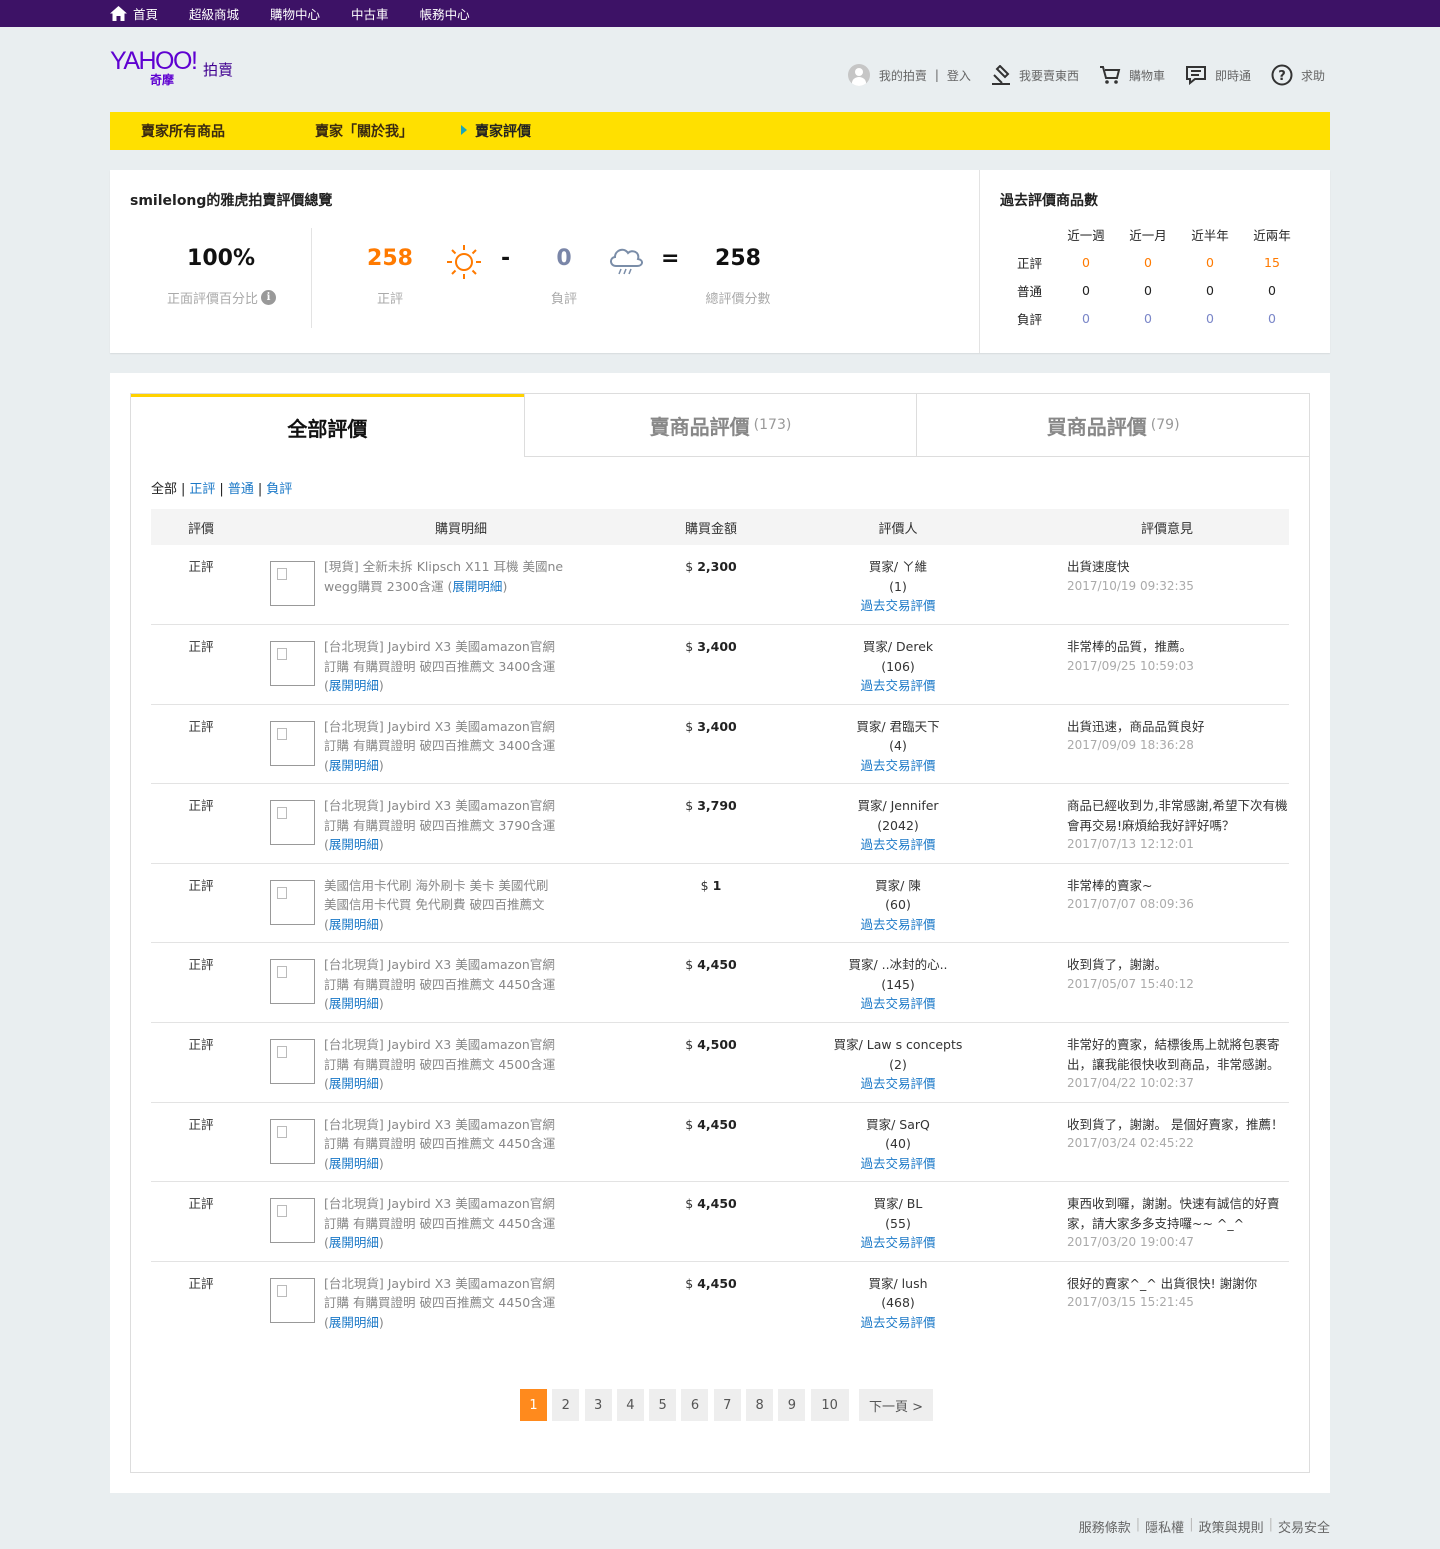 This screenshot has height=1549, width=1440. What do you see at coordinates (164, 489) in the screenshot?
I see `filter-all: 全部` at bounding box center [164, 489].